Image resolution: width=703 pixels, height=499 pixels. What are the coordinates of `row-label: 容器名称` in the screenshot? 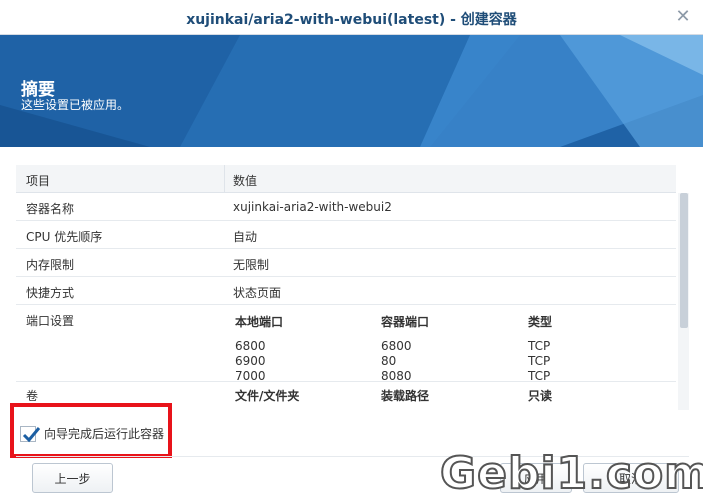 It's located at (50, 209).